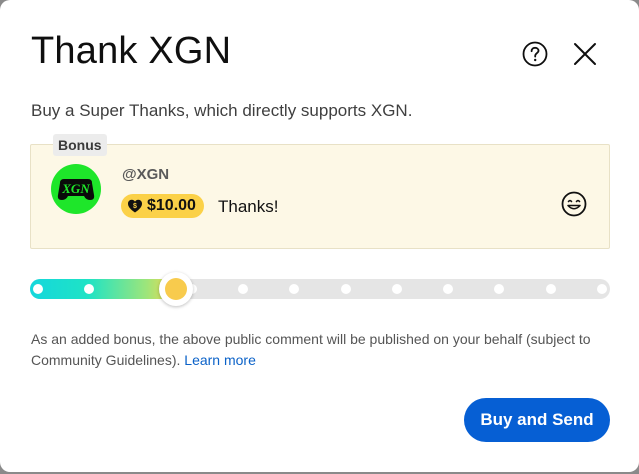 The image size is (639, 474). I want to click on help-button, so click(535, 54).